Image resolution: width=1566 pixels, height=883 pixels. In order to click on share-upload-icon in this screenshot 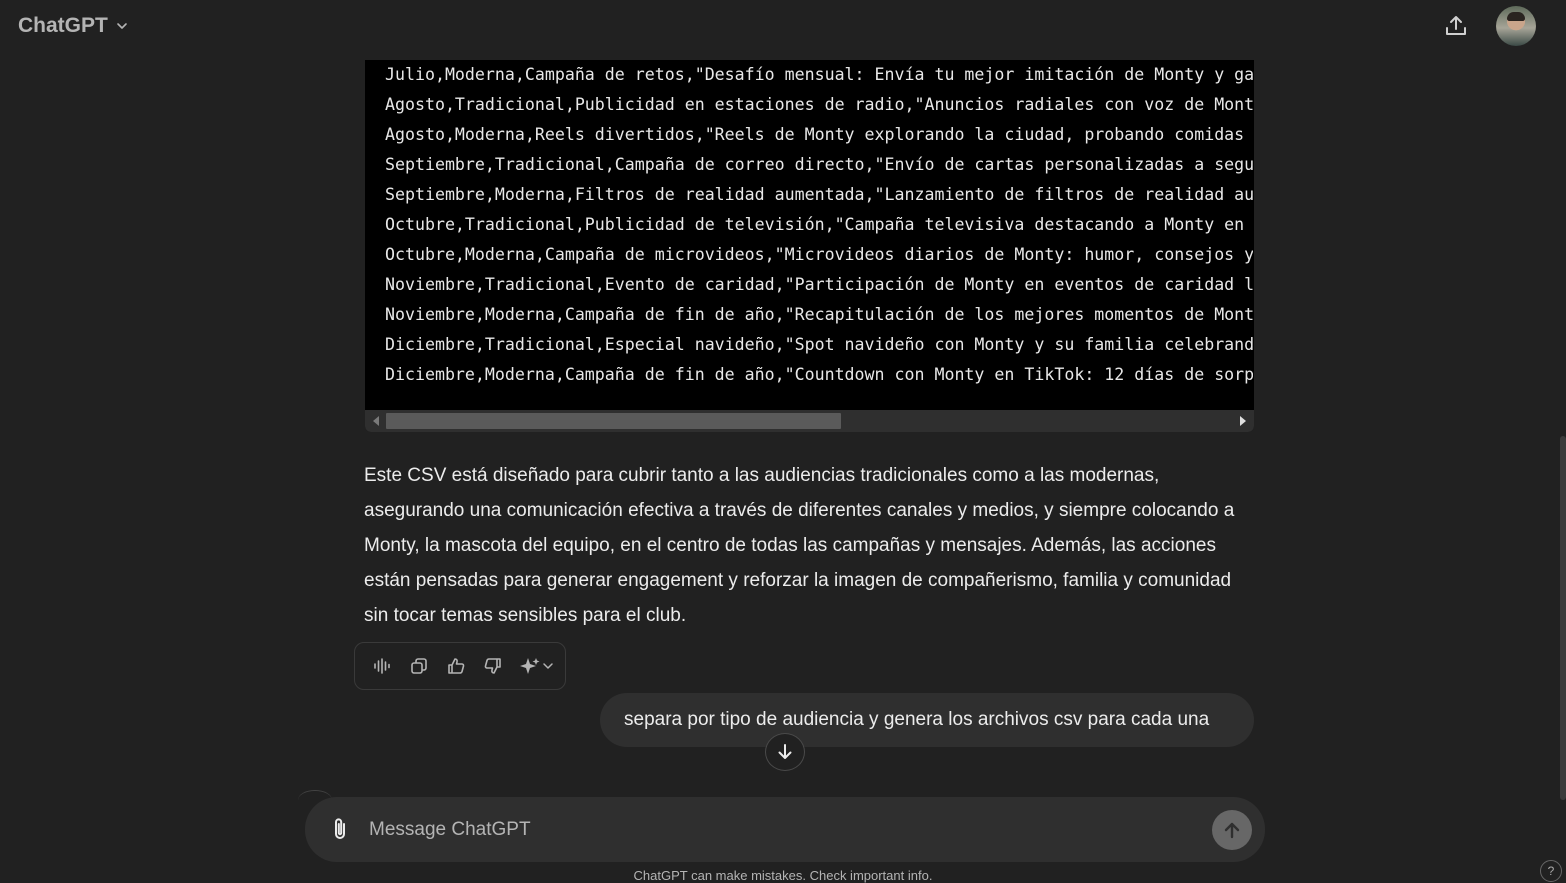, I will do `click(1456, 25)`.